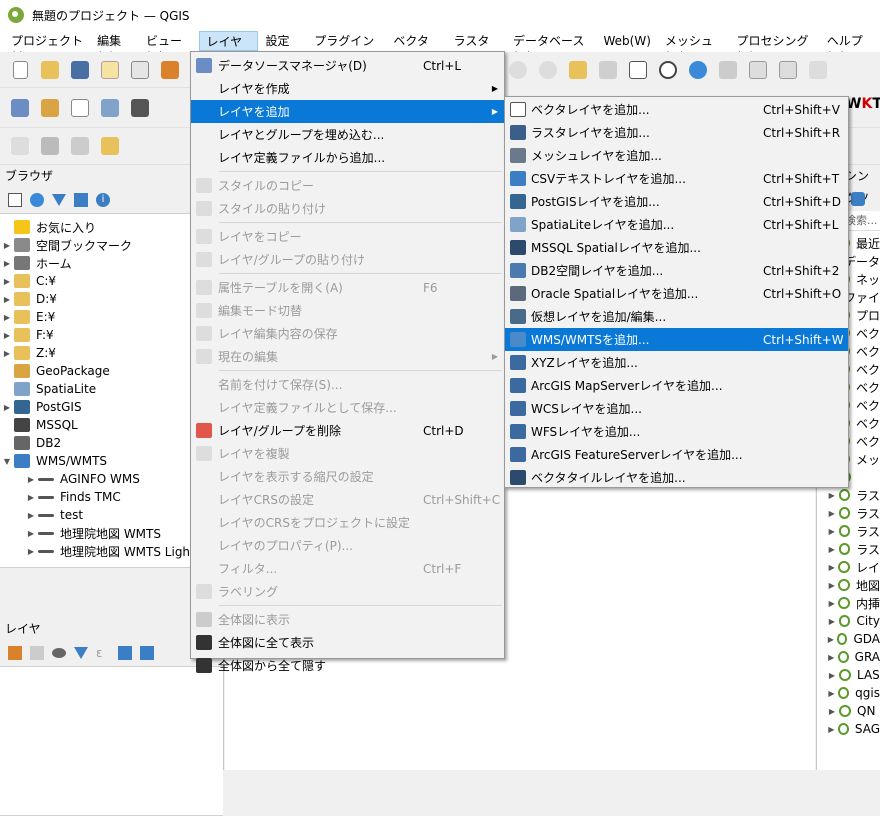 The width and height of the screenshot is (880, 816). I want to click on filter-icon, so click(59, 200).